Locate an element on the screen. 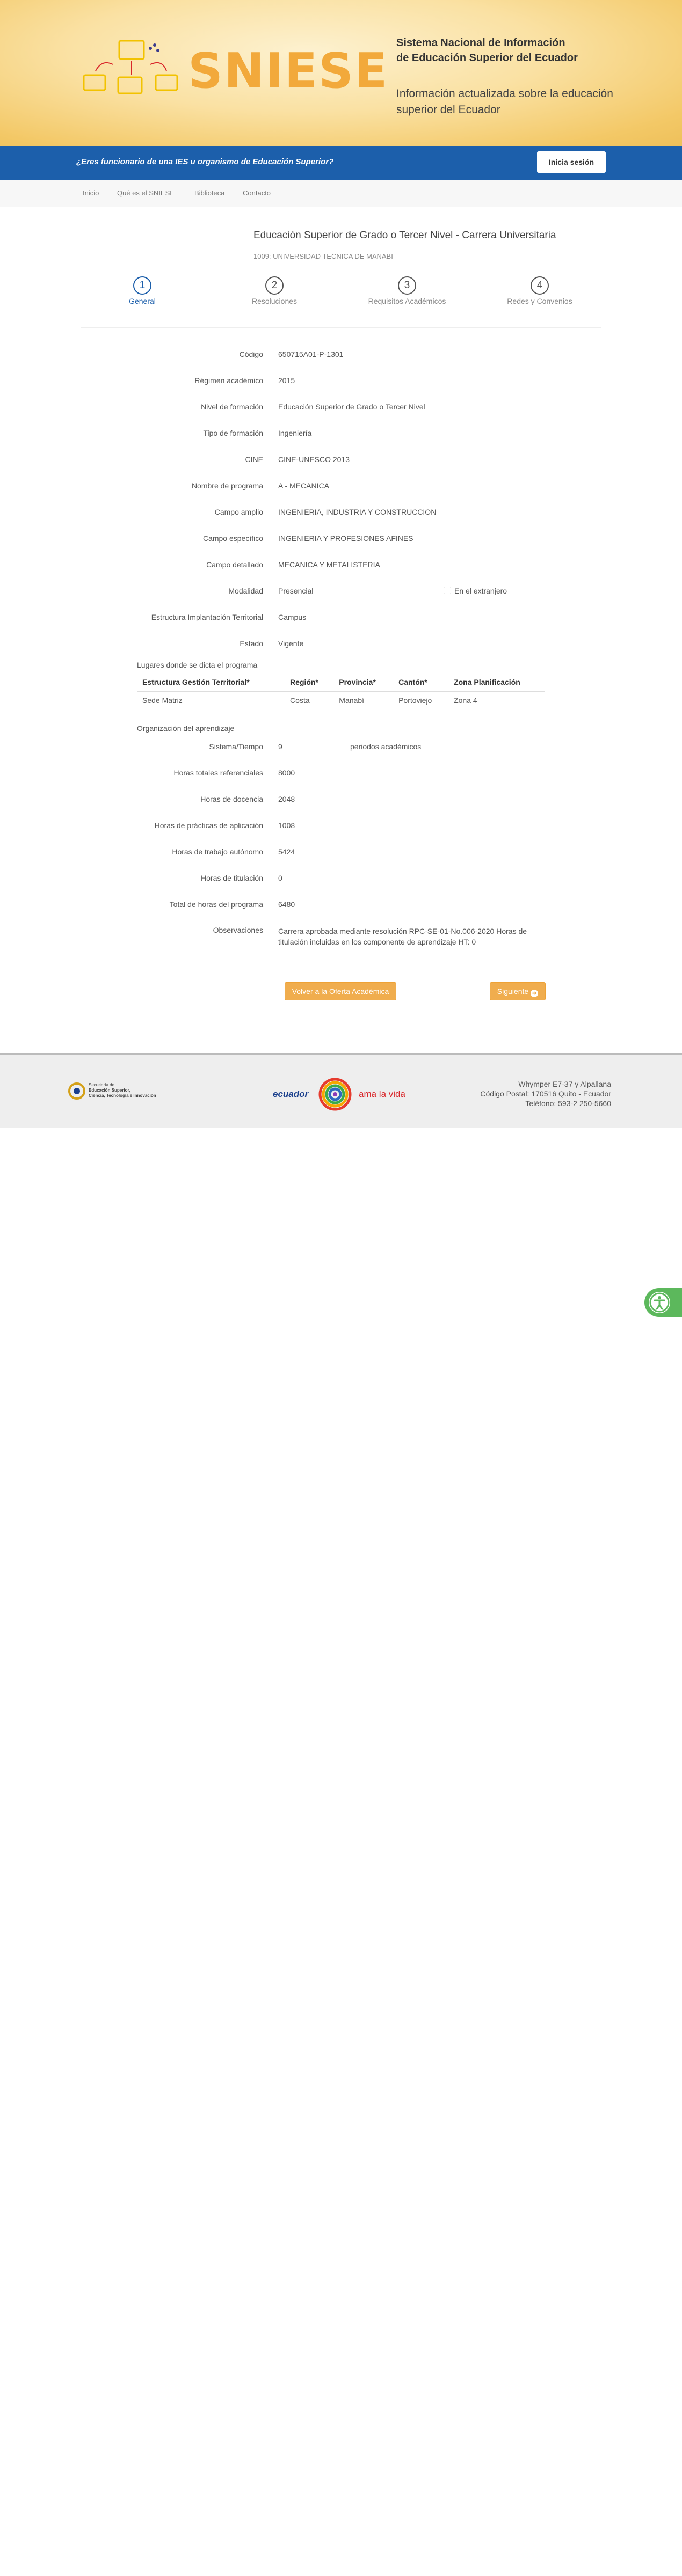 The width and height of the screenshot is (682, 2576). field-label: CINE is located at coordinates (254, 459).